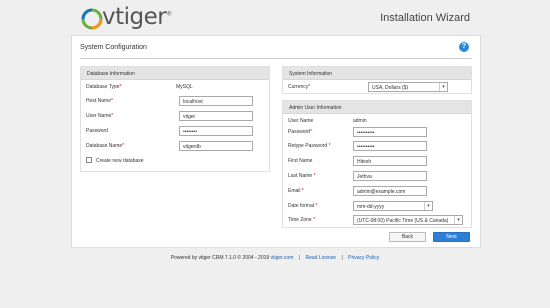  I want to click on currency-row: Currency* USA, Dollars ($) ▾, so click(377, 87).